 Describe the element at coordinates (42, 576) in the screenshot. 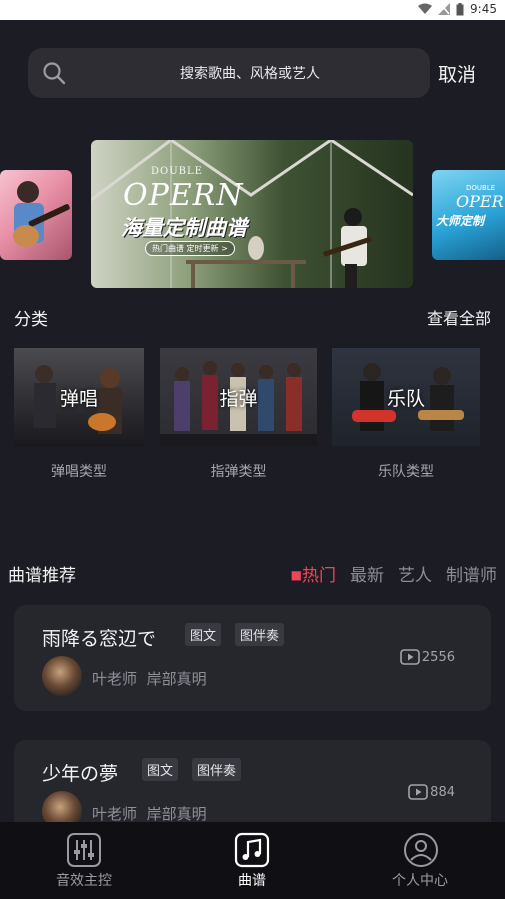

I see `recommend-title: 曲谱推荐` at that location.